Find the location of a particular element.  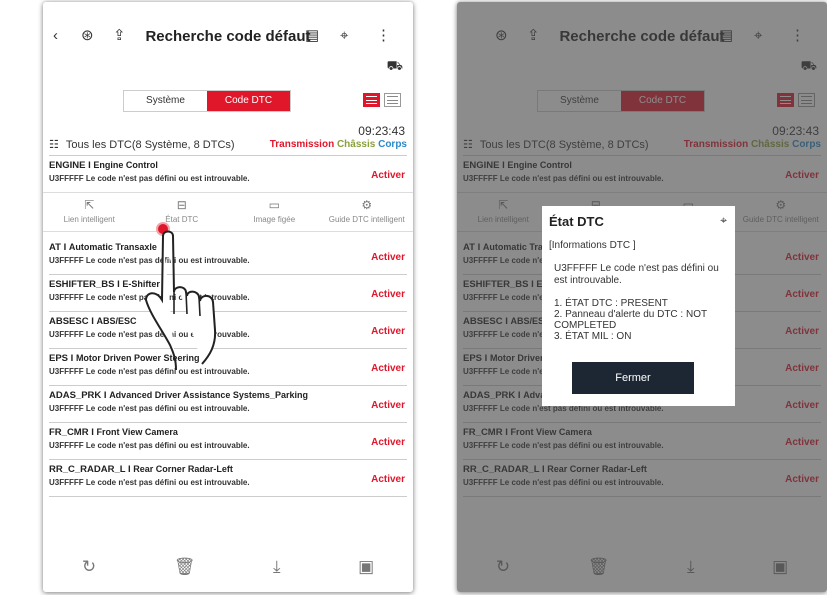

submenu-guide-dtc: ⚙ Guide DTC intelligent is located at coordinates (367, 212).